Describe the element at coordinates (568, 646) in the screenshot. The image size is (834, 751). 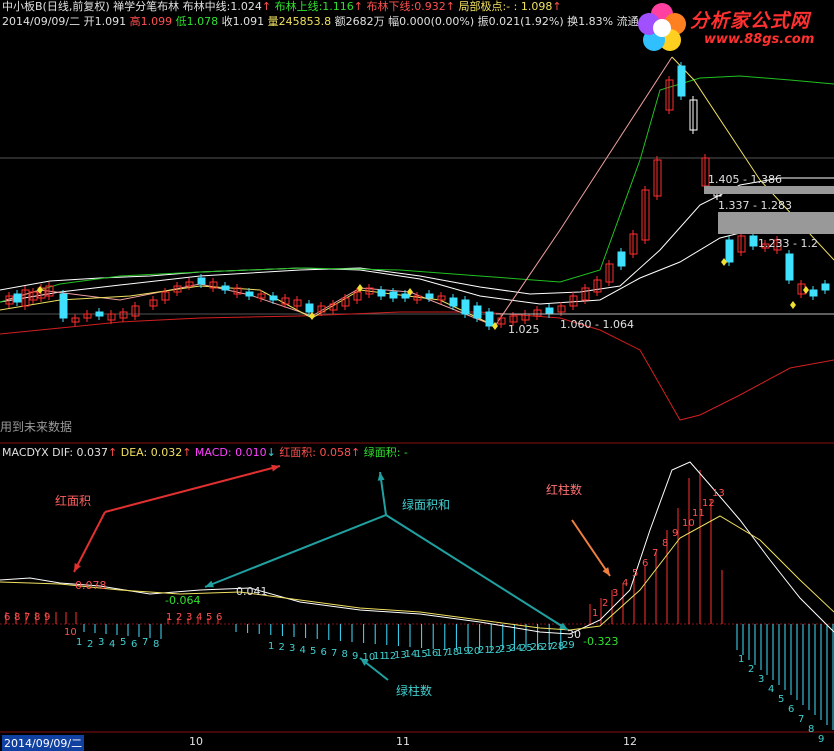
I see `green-bar-count: 29` at that location.